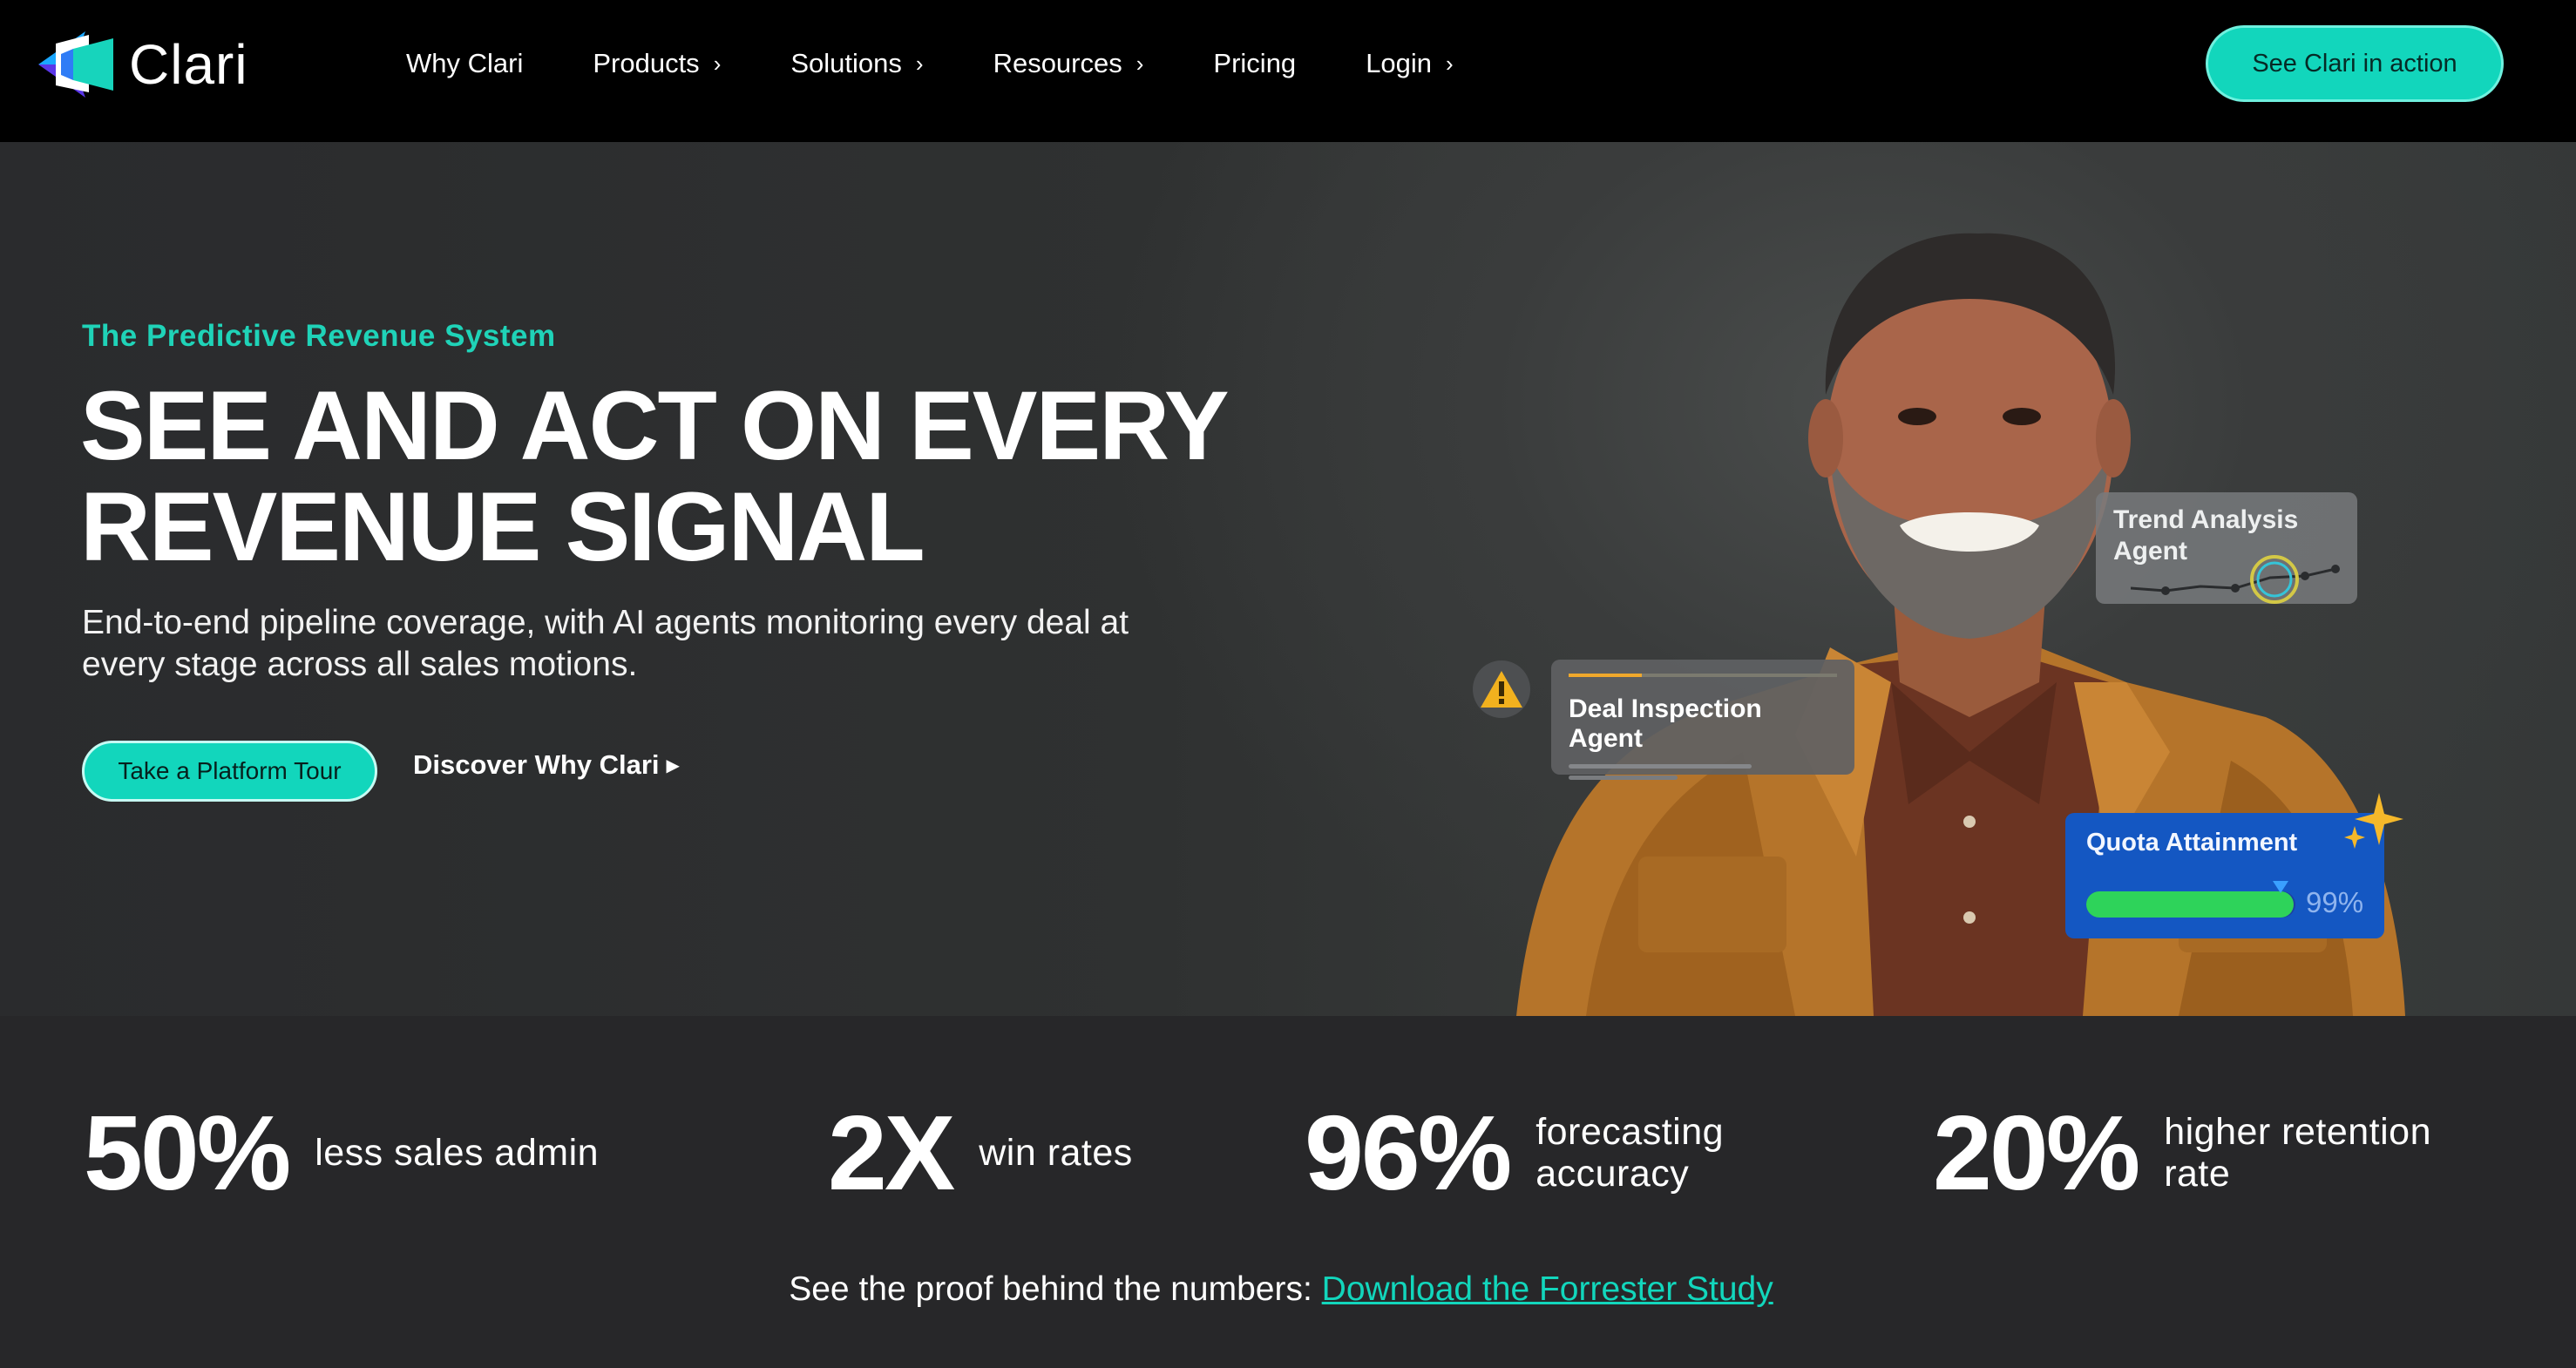 The height and width of the screenshot is (1368, 2576). I want to click on stat-item: 50% less sales admin, so click(342, 1152).